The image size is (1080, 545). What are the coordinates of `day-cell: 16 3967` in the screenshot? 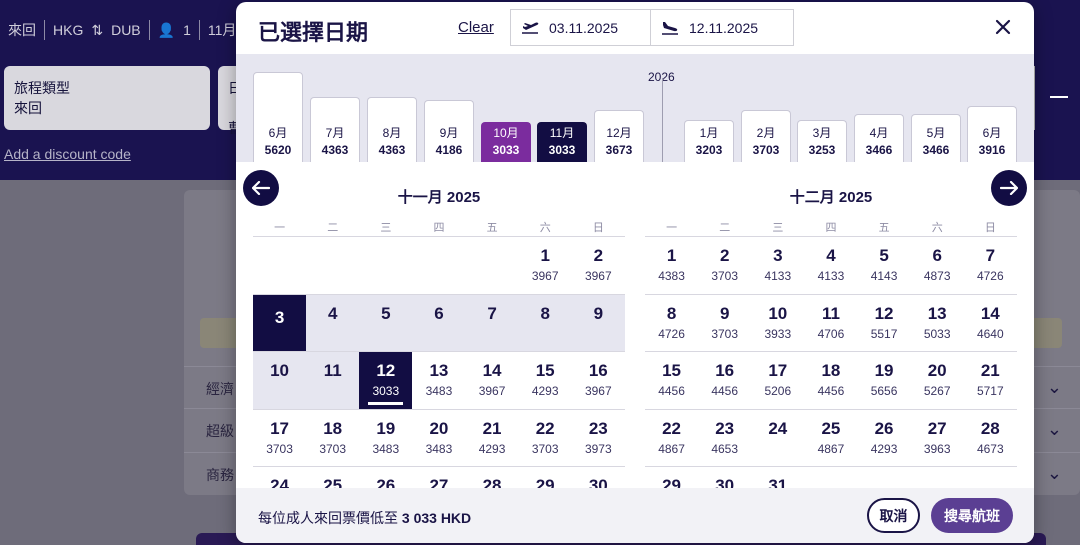 It's located at (598, 381).